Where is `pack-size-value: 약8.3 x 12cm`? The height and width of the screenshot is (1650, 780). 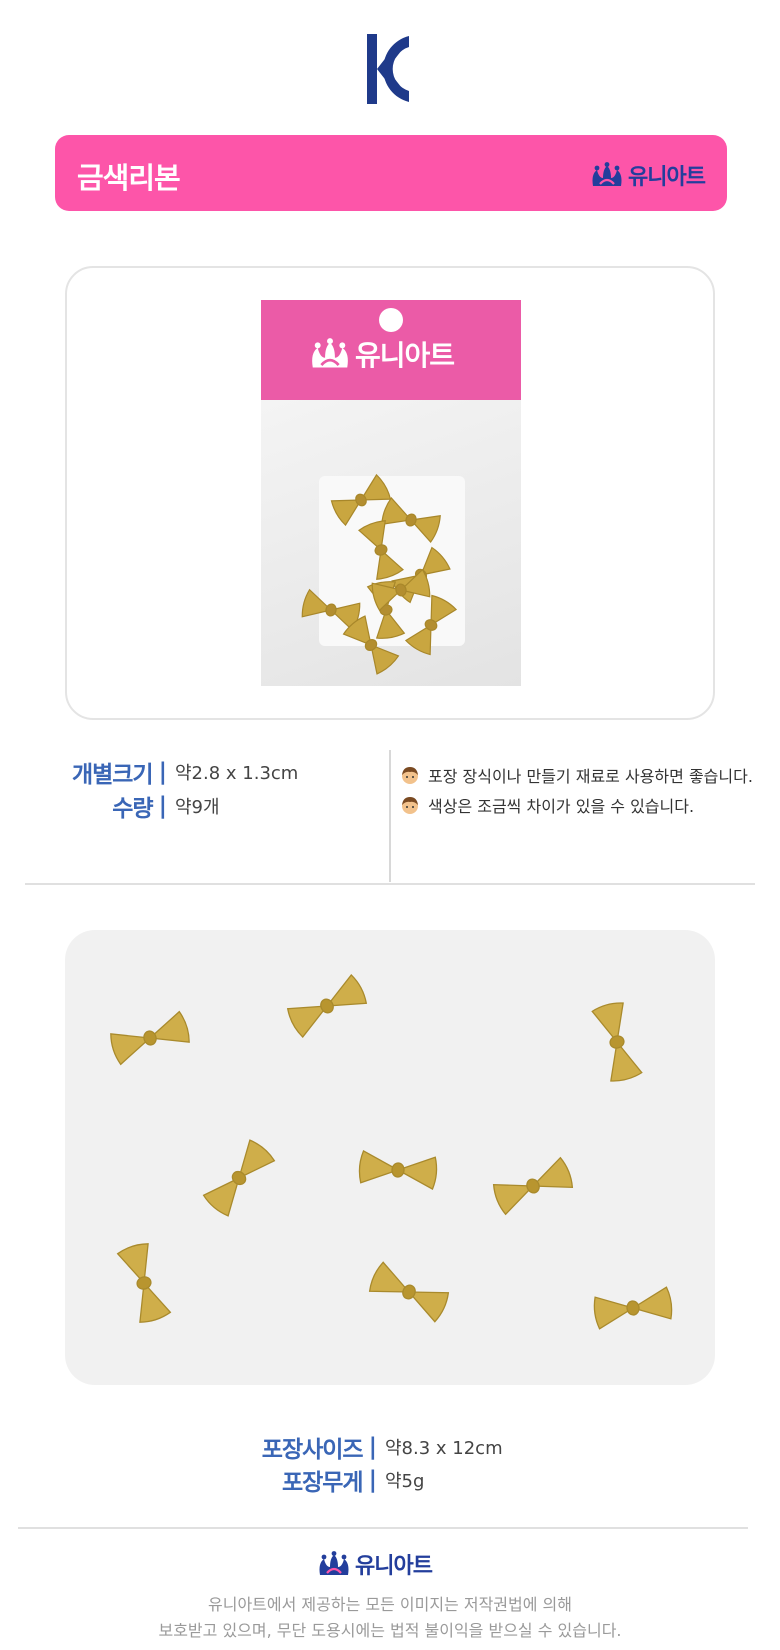 pack-size-value: 약8.3 x 12cm is located at coordinates (444, 1448).